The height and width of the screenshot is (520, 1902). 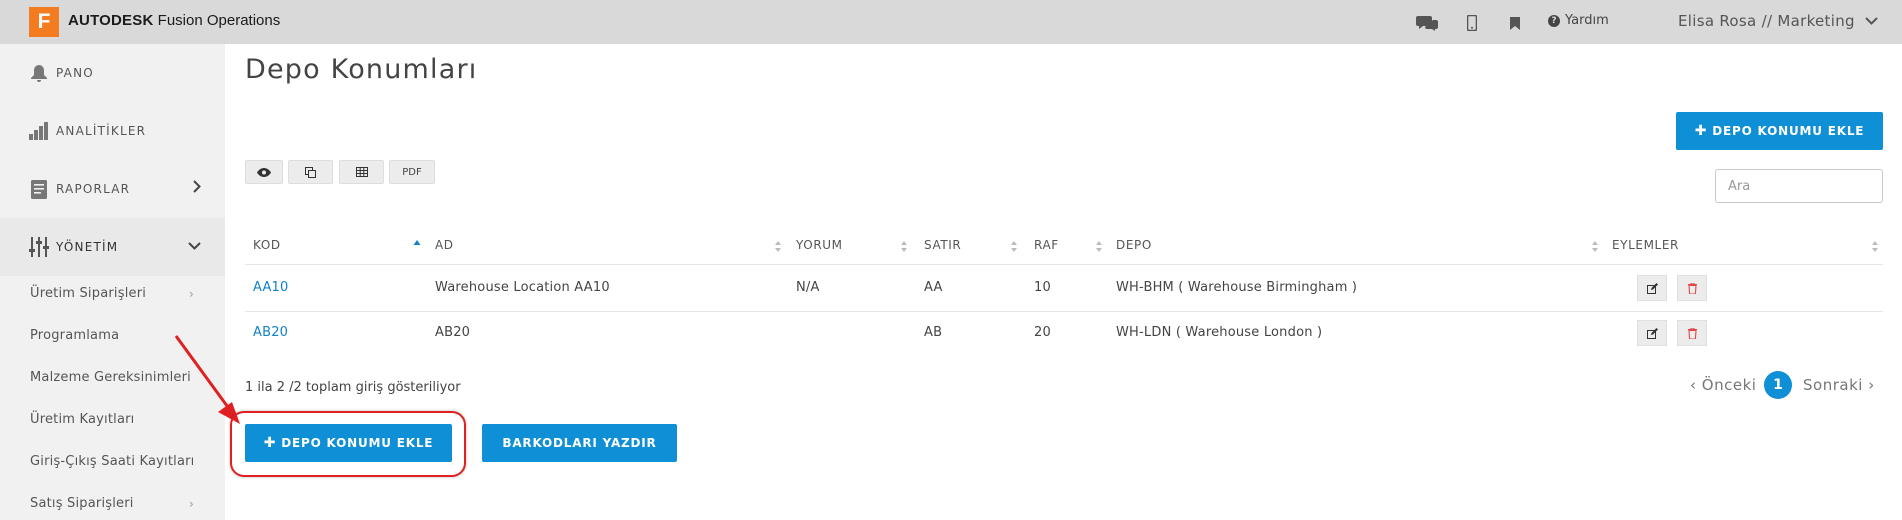 What do you see at coordinates (39, 189) in the screenshot?
I see `report-icon` at bounding box center [39, 189].